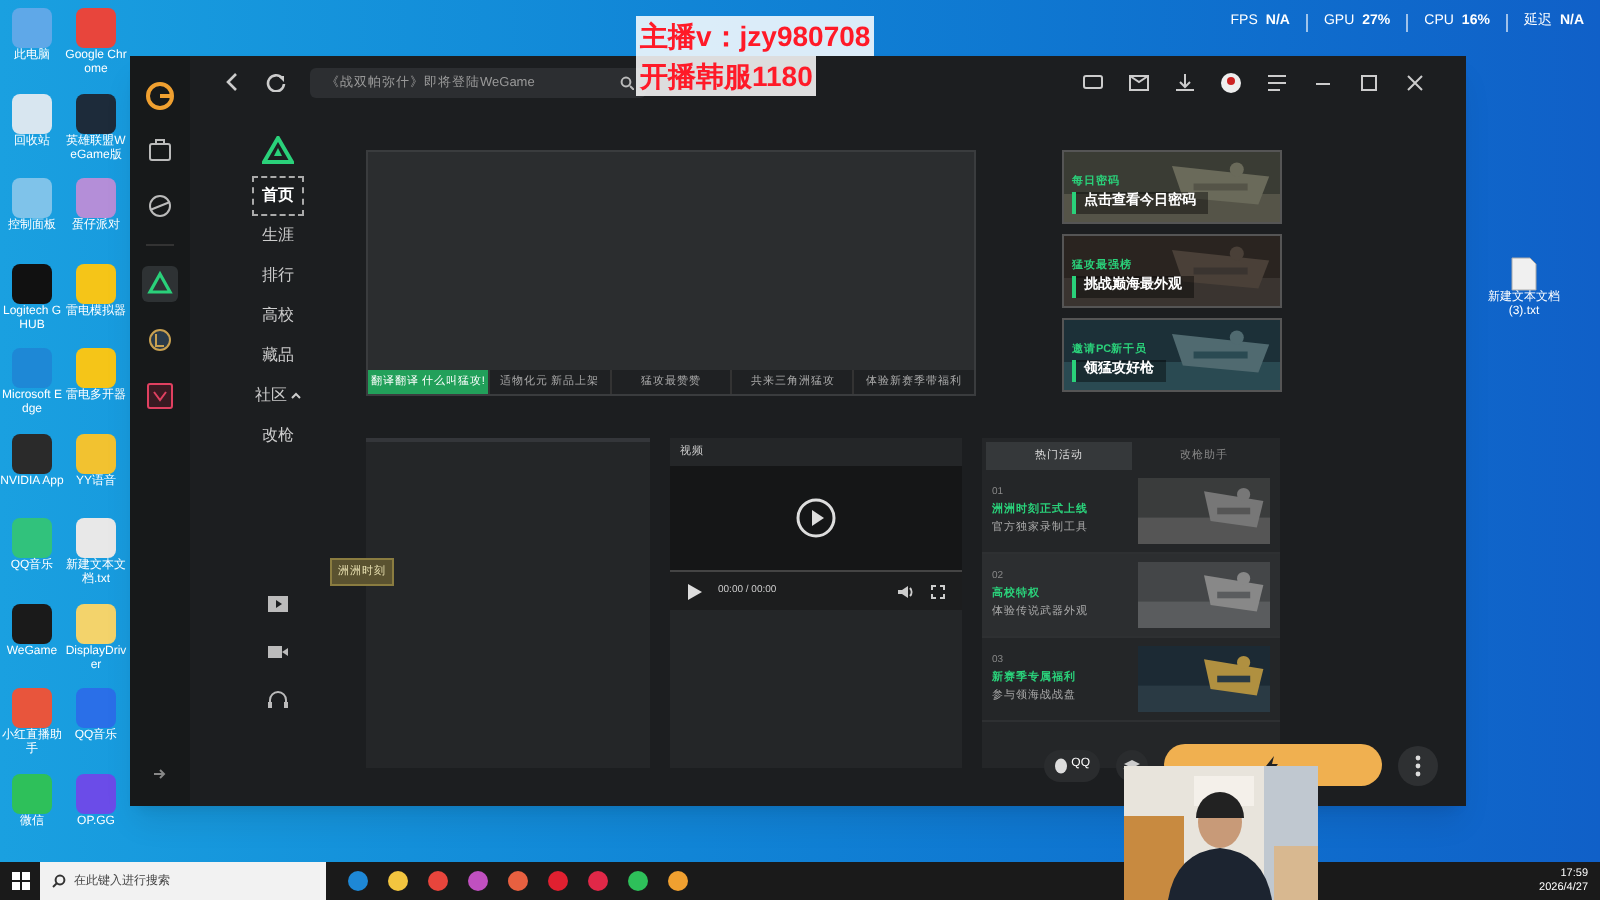 The width and height of the screenshot is (1600, 900). What do you see at coordinates (278, 276) in the screenshot?
I see `nav-item: 排行` at bounding box center [278, 276].